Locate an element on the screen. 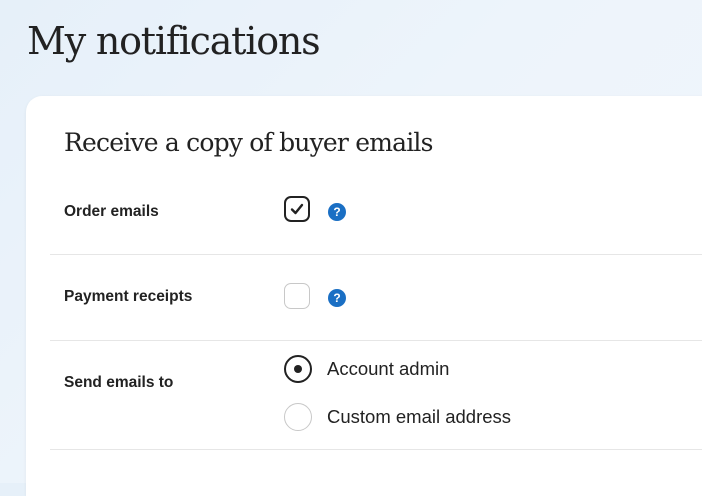 Image resolution: width=702 pixels, height=496 pixels. payment-receipts-help-icon: ? is located at coordinates (337, 298).